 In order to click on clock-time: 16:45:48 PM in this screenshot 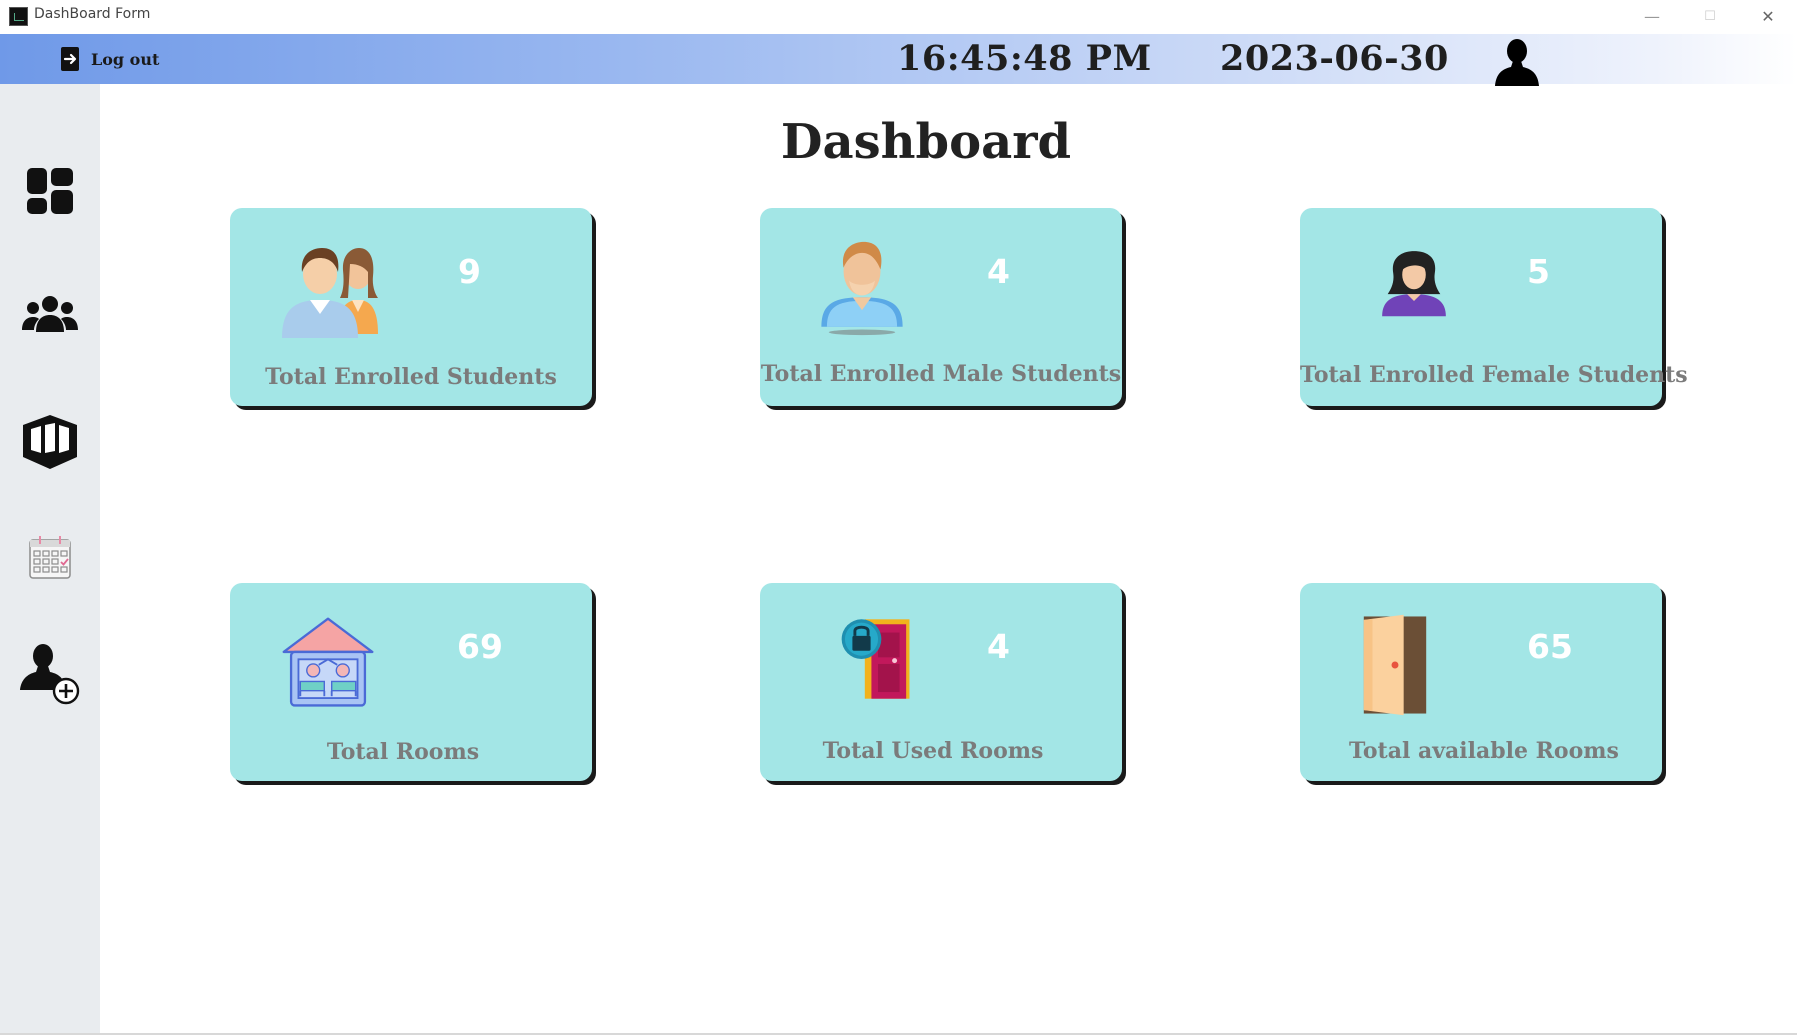, I will do `click(1024, 58)`.